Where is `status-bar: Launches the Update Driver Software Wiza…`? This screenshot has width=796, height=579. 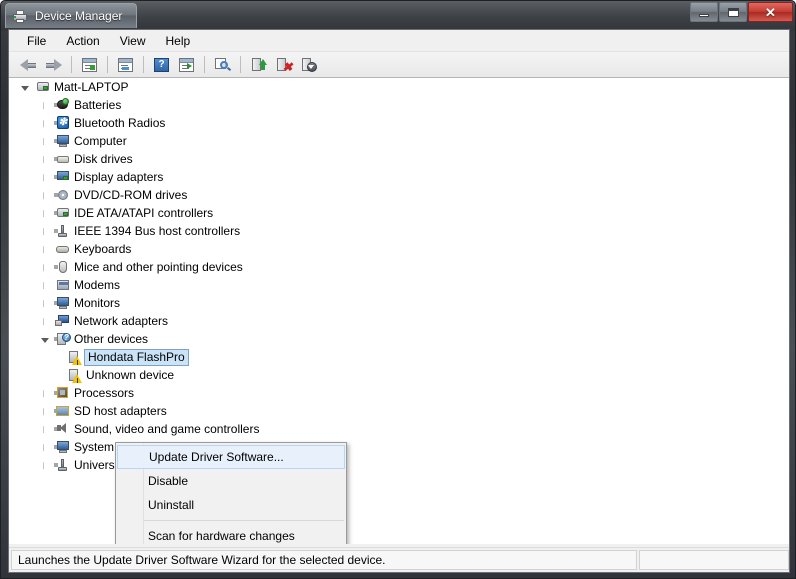 status-bar: Launches the Update Driver Software Wiza… is located at coordinates (399, 559).